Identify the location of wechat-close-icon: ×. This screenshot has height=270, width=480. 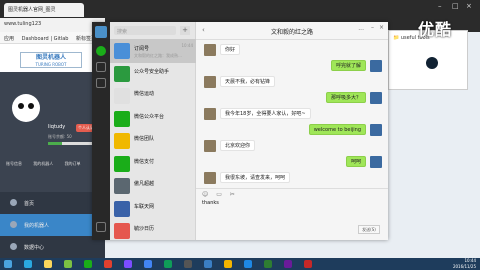
(381, 27).